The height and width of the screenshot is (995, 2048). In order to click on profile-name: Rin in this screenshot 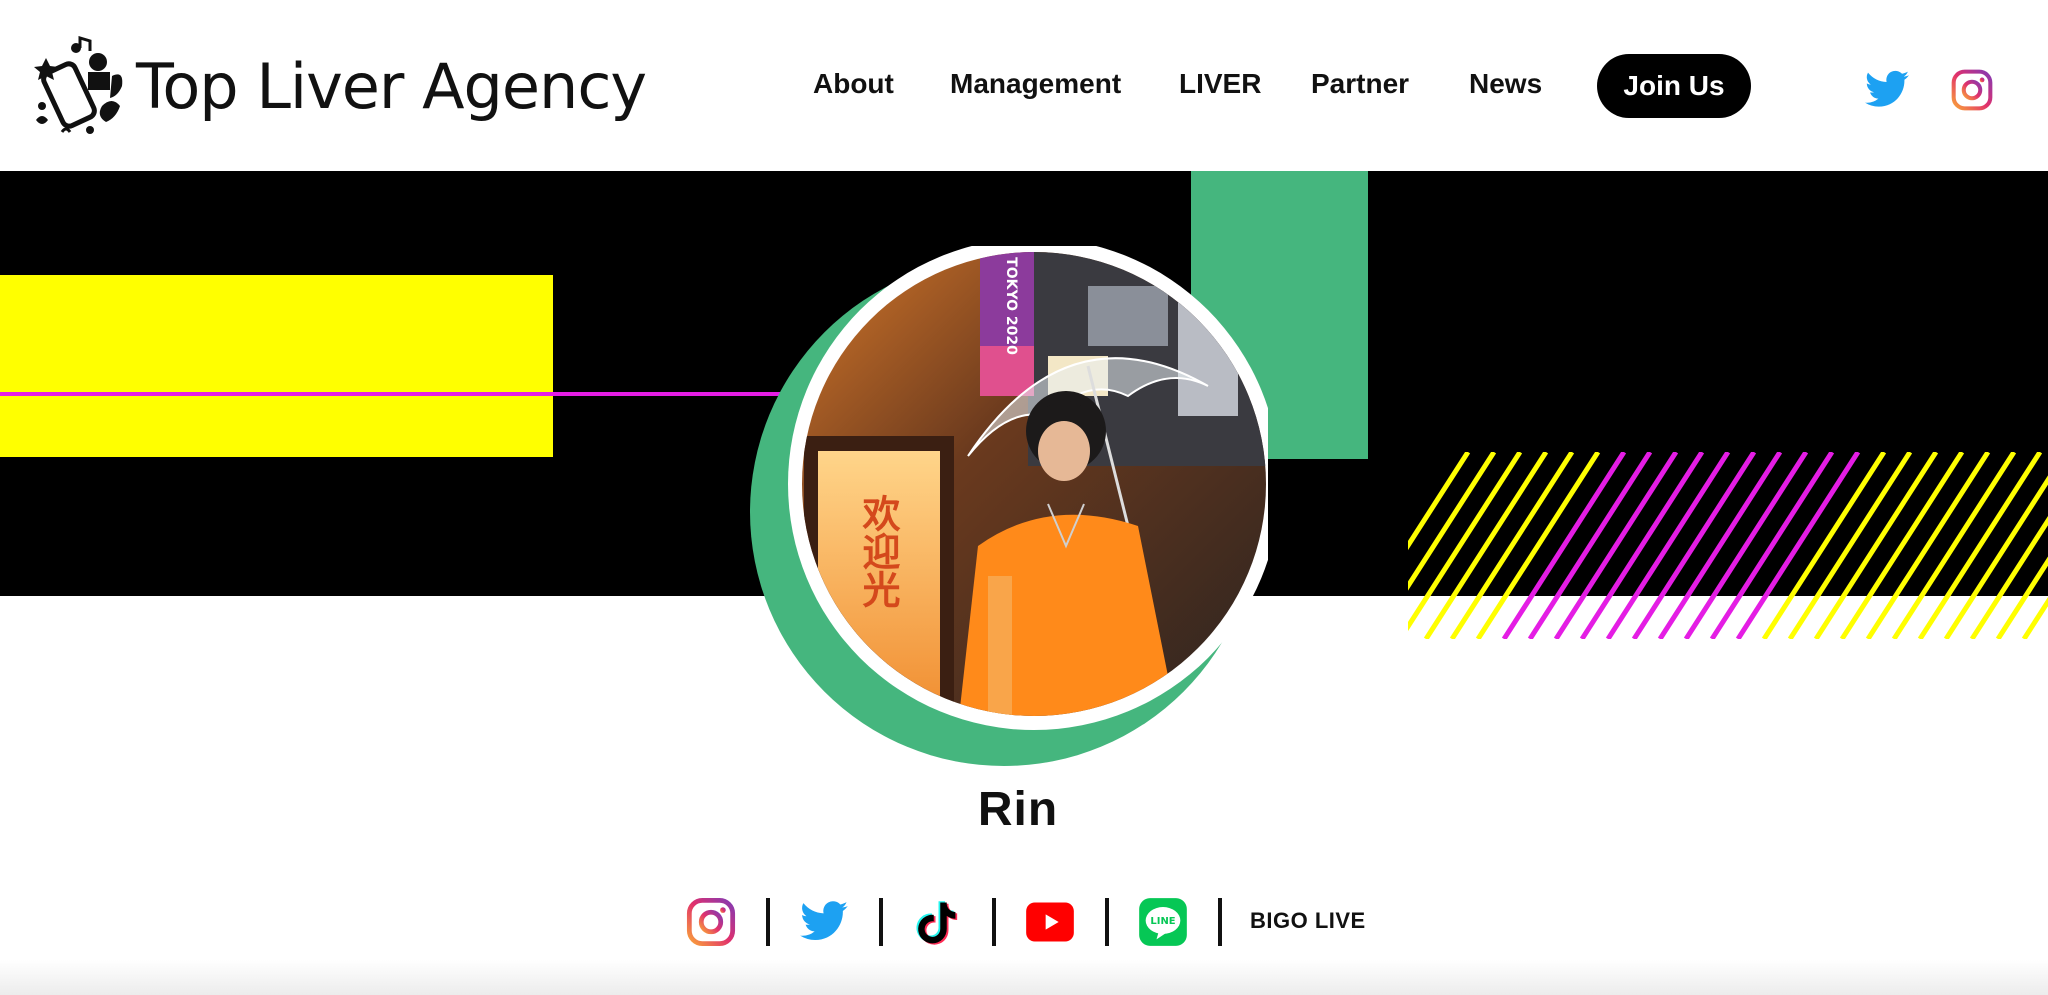, I will do `click(1018, 809)`.